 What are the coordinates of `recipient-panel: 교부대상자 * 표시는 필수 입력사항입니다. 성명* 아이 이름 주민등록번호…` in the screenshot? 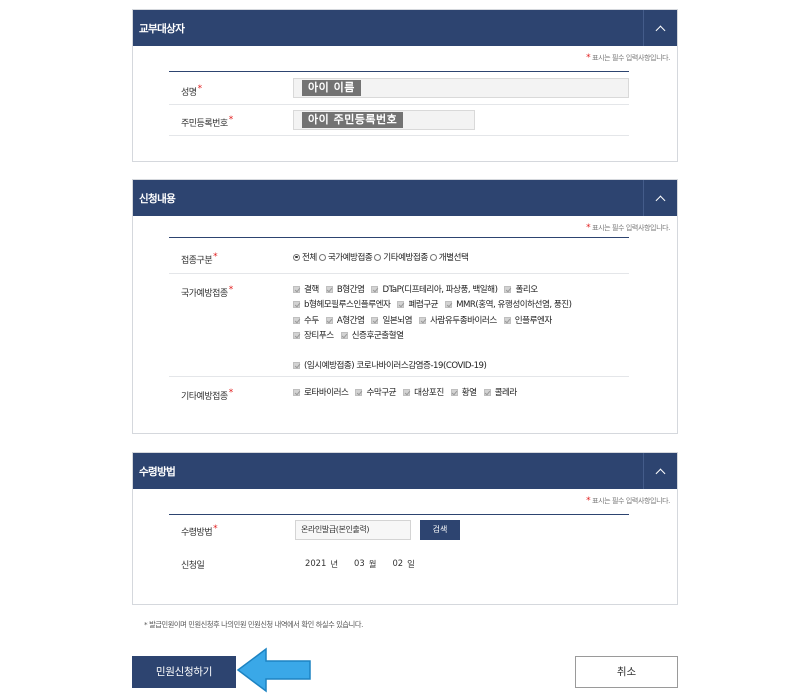 It's located at (405, 85).